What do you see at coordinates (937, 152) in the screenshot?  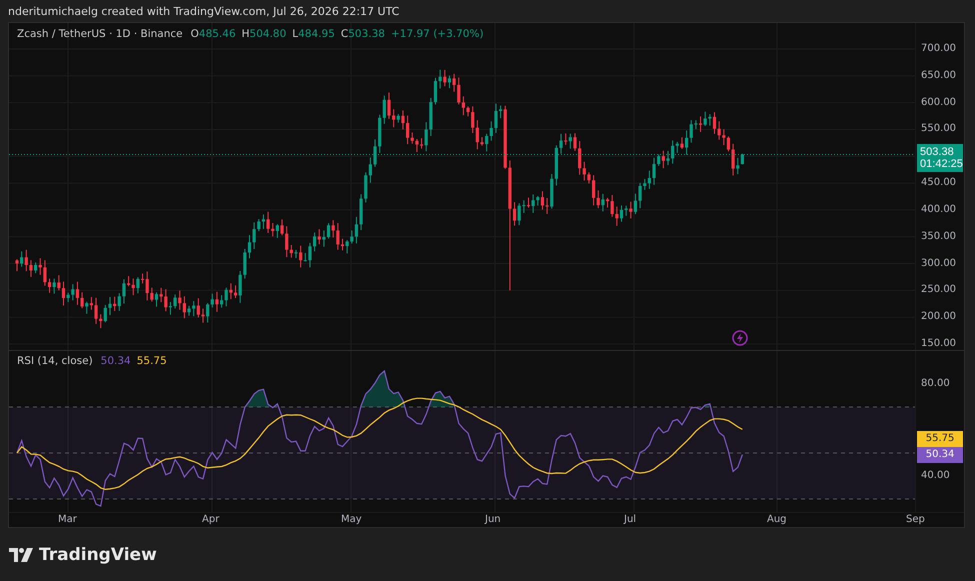 I see `price-value: 503.38` at bounding box center [937, 152].